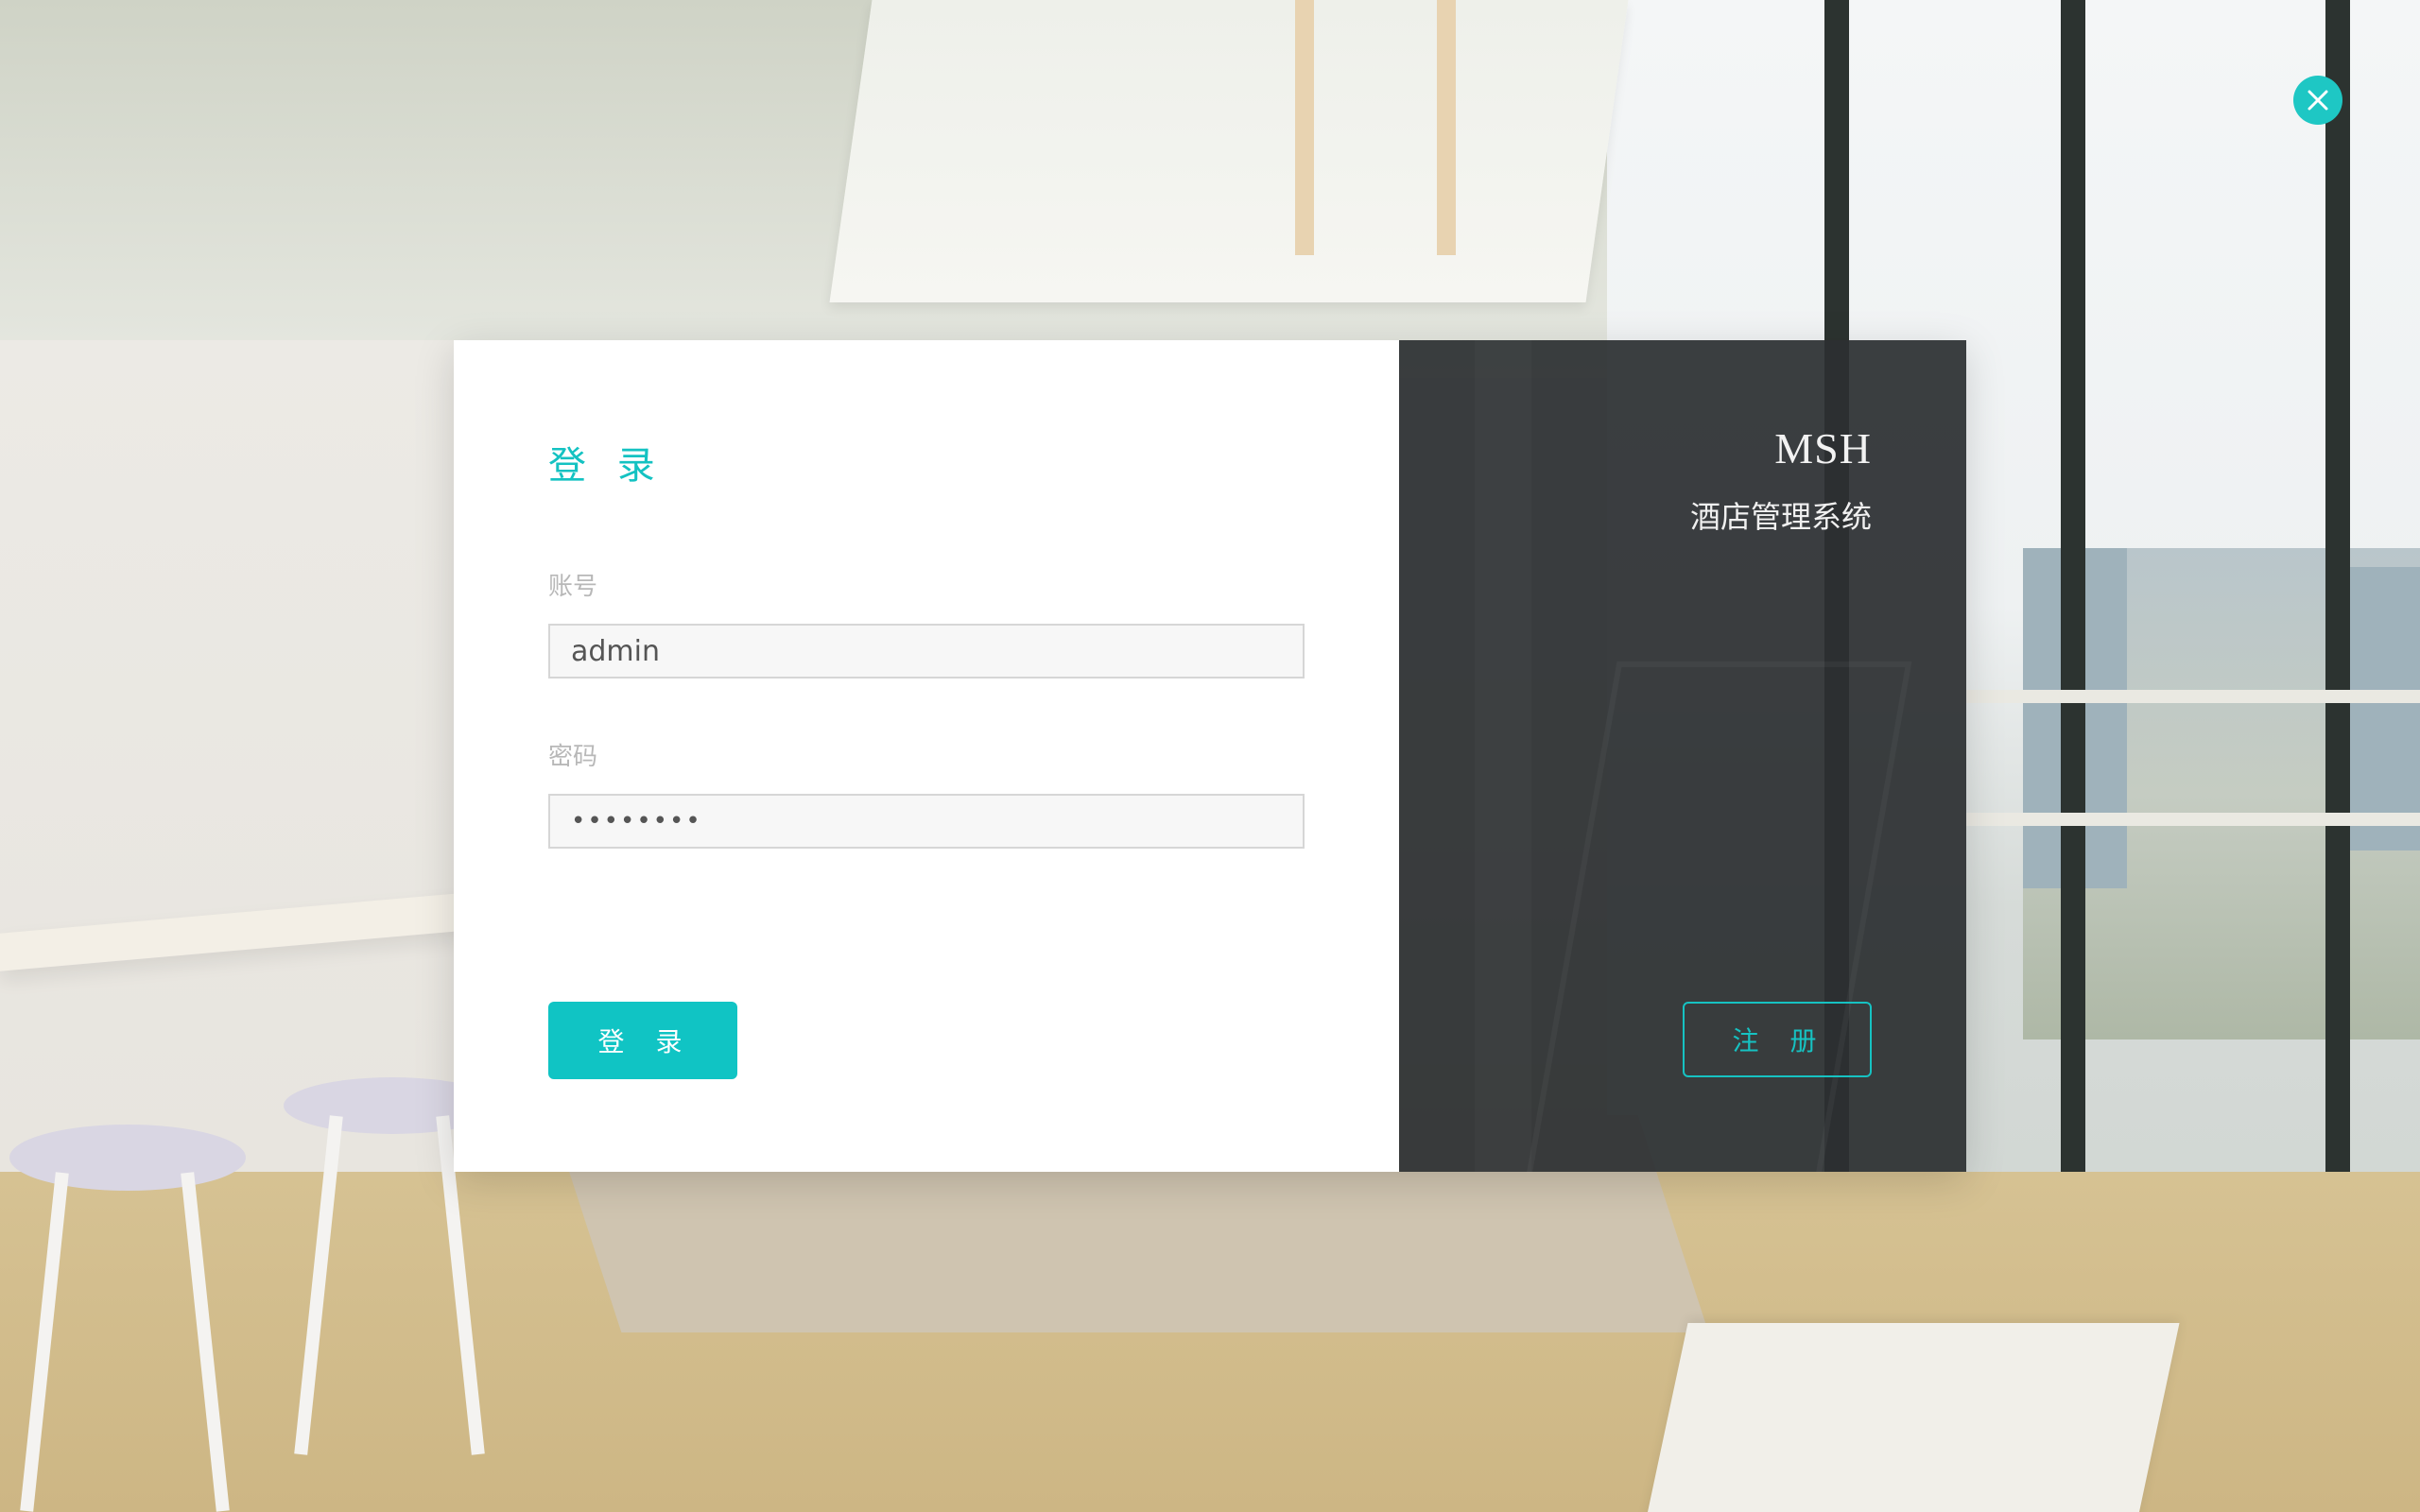  Describe the element at coordinates (573, 757) in the screenshot. I see `password-label: 密码` at that location.